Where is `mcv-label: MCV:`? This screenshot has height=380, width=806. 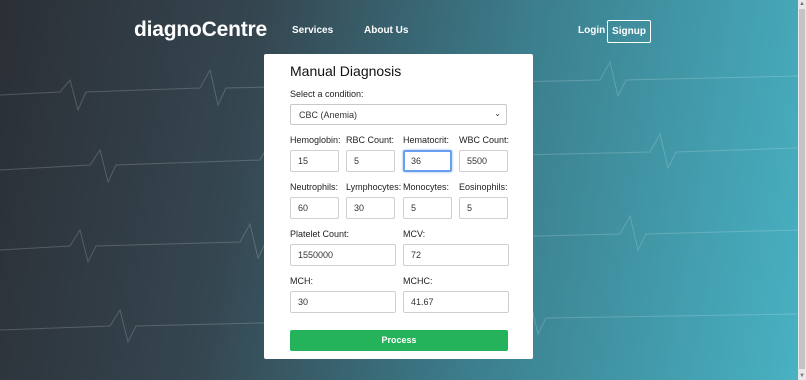 mcv-label: MCV: is located at coordinates (414, 234).